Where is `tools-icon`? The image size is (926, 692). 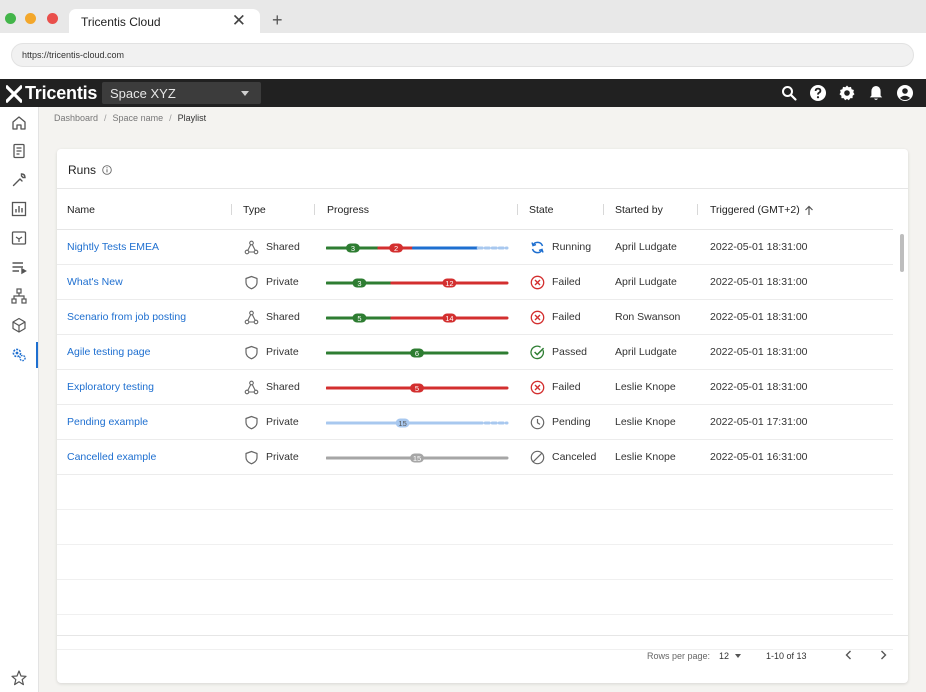 tools-icon is located at coordinates (19, 180).